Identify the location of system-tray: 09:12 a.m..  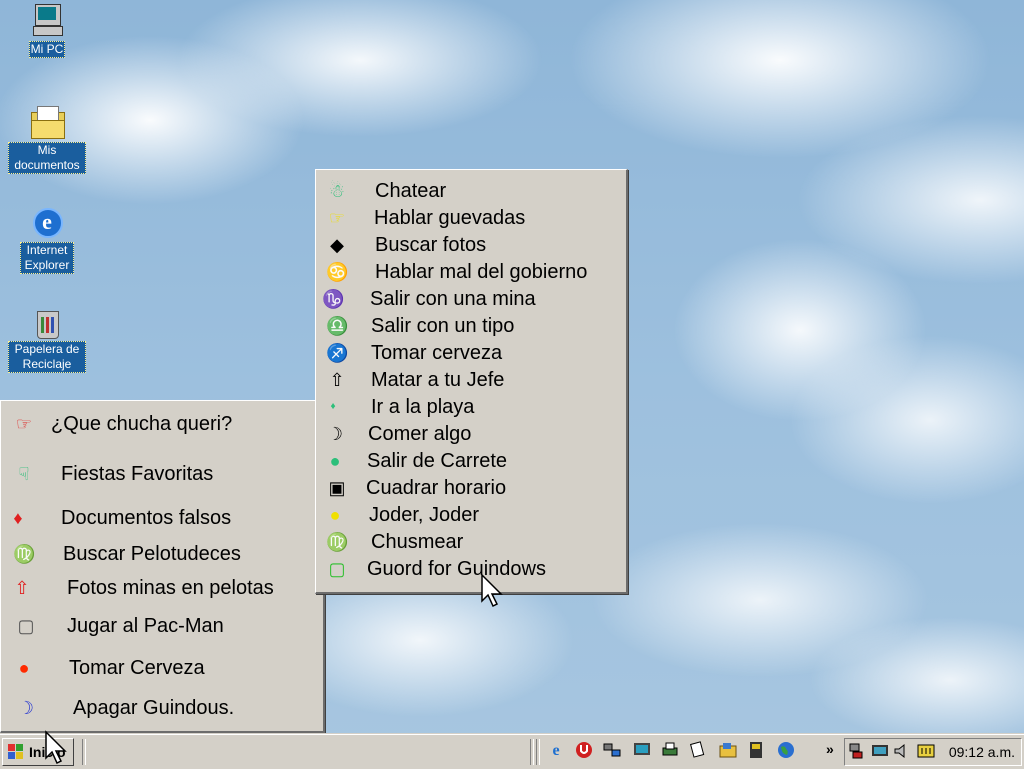
(933, 752).